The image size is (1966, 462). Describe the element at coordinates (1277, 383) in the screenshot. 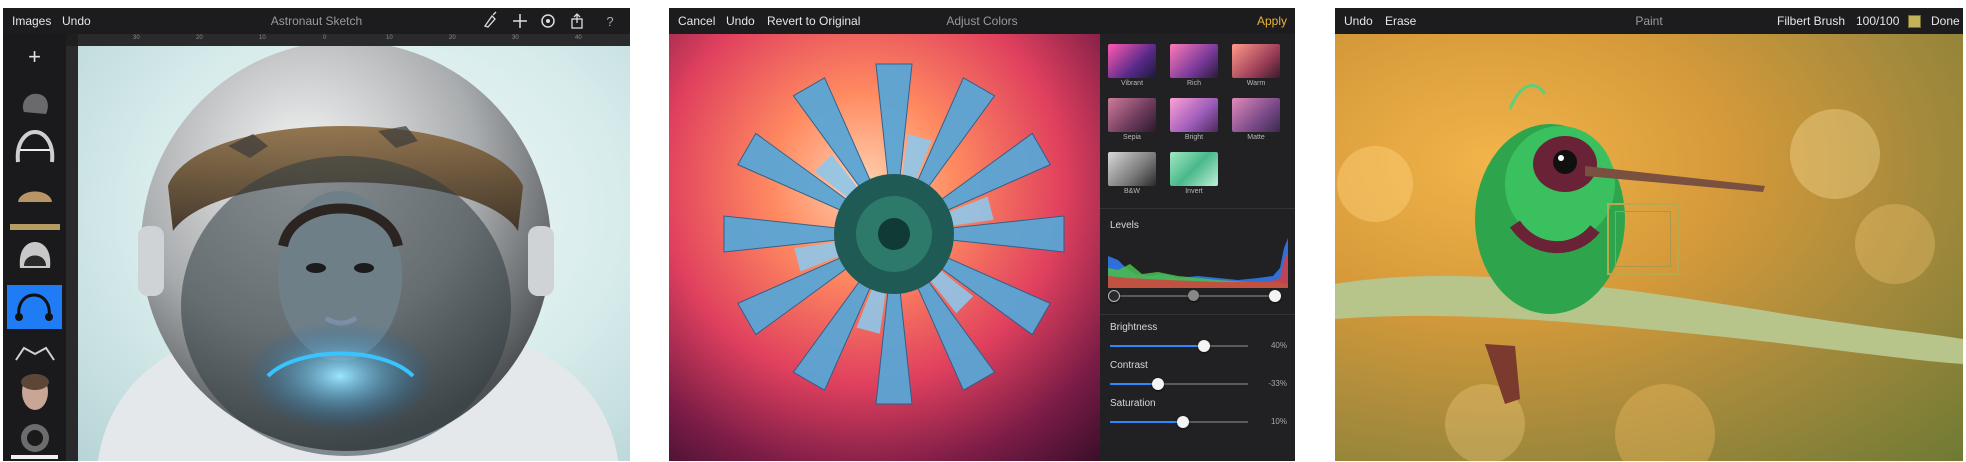

I see `contrast-value: -33%` at that location.